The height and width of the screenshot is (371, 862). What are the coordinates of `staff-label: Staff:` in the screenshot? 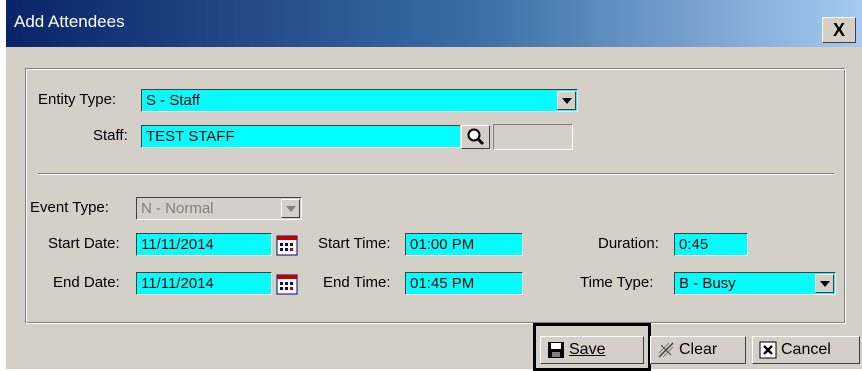 It's located at (110, 135).